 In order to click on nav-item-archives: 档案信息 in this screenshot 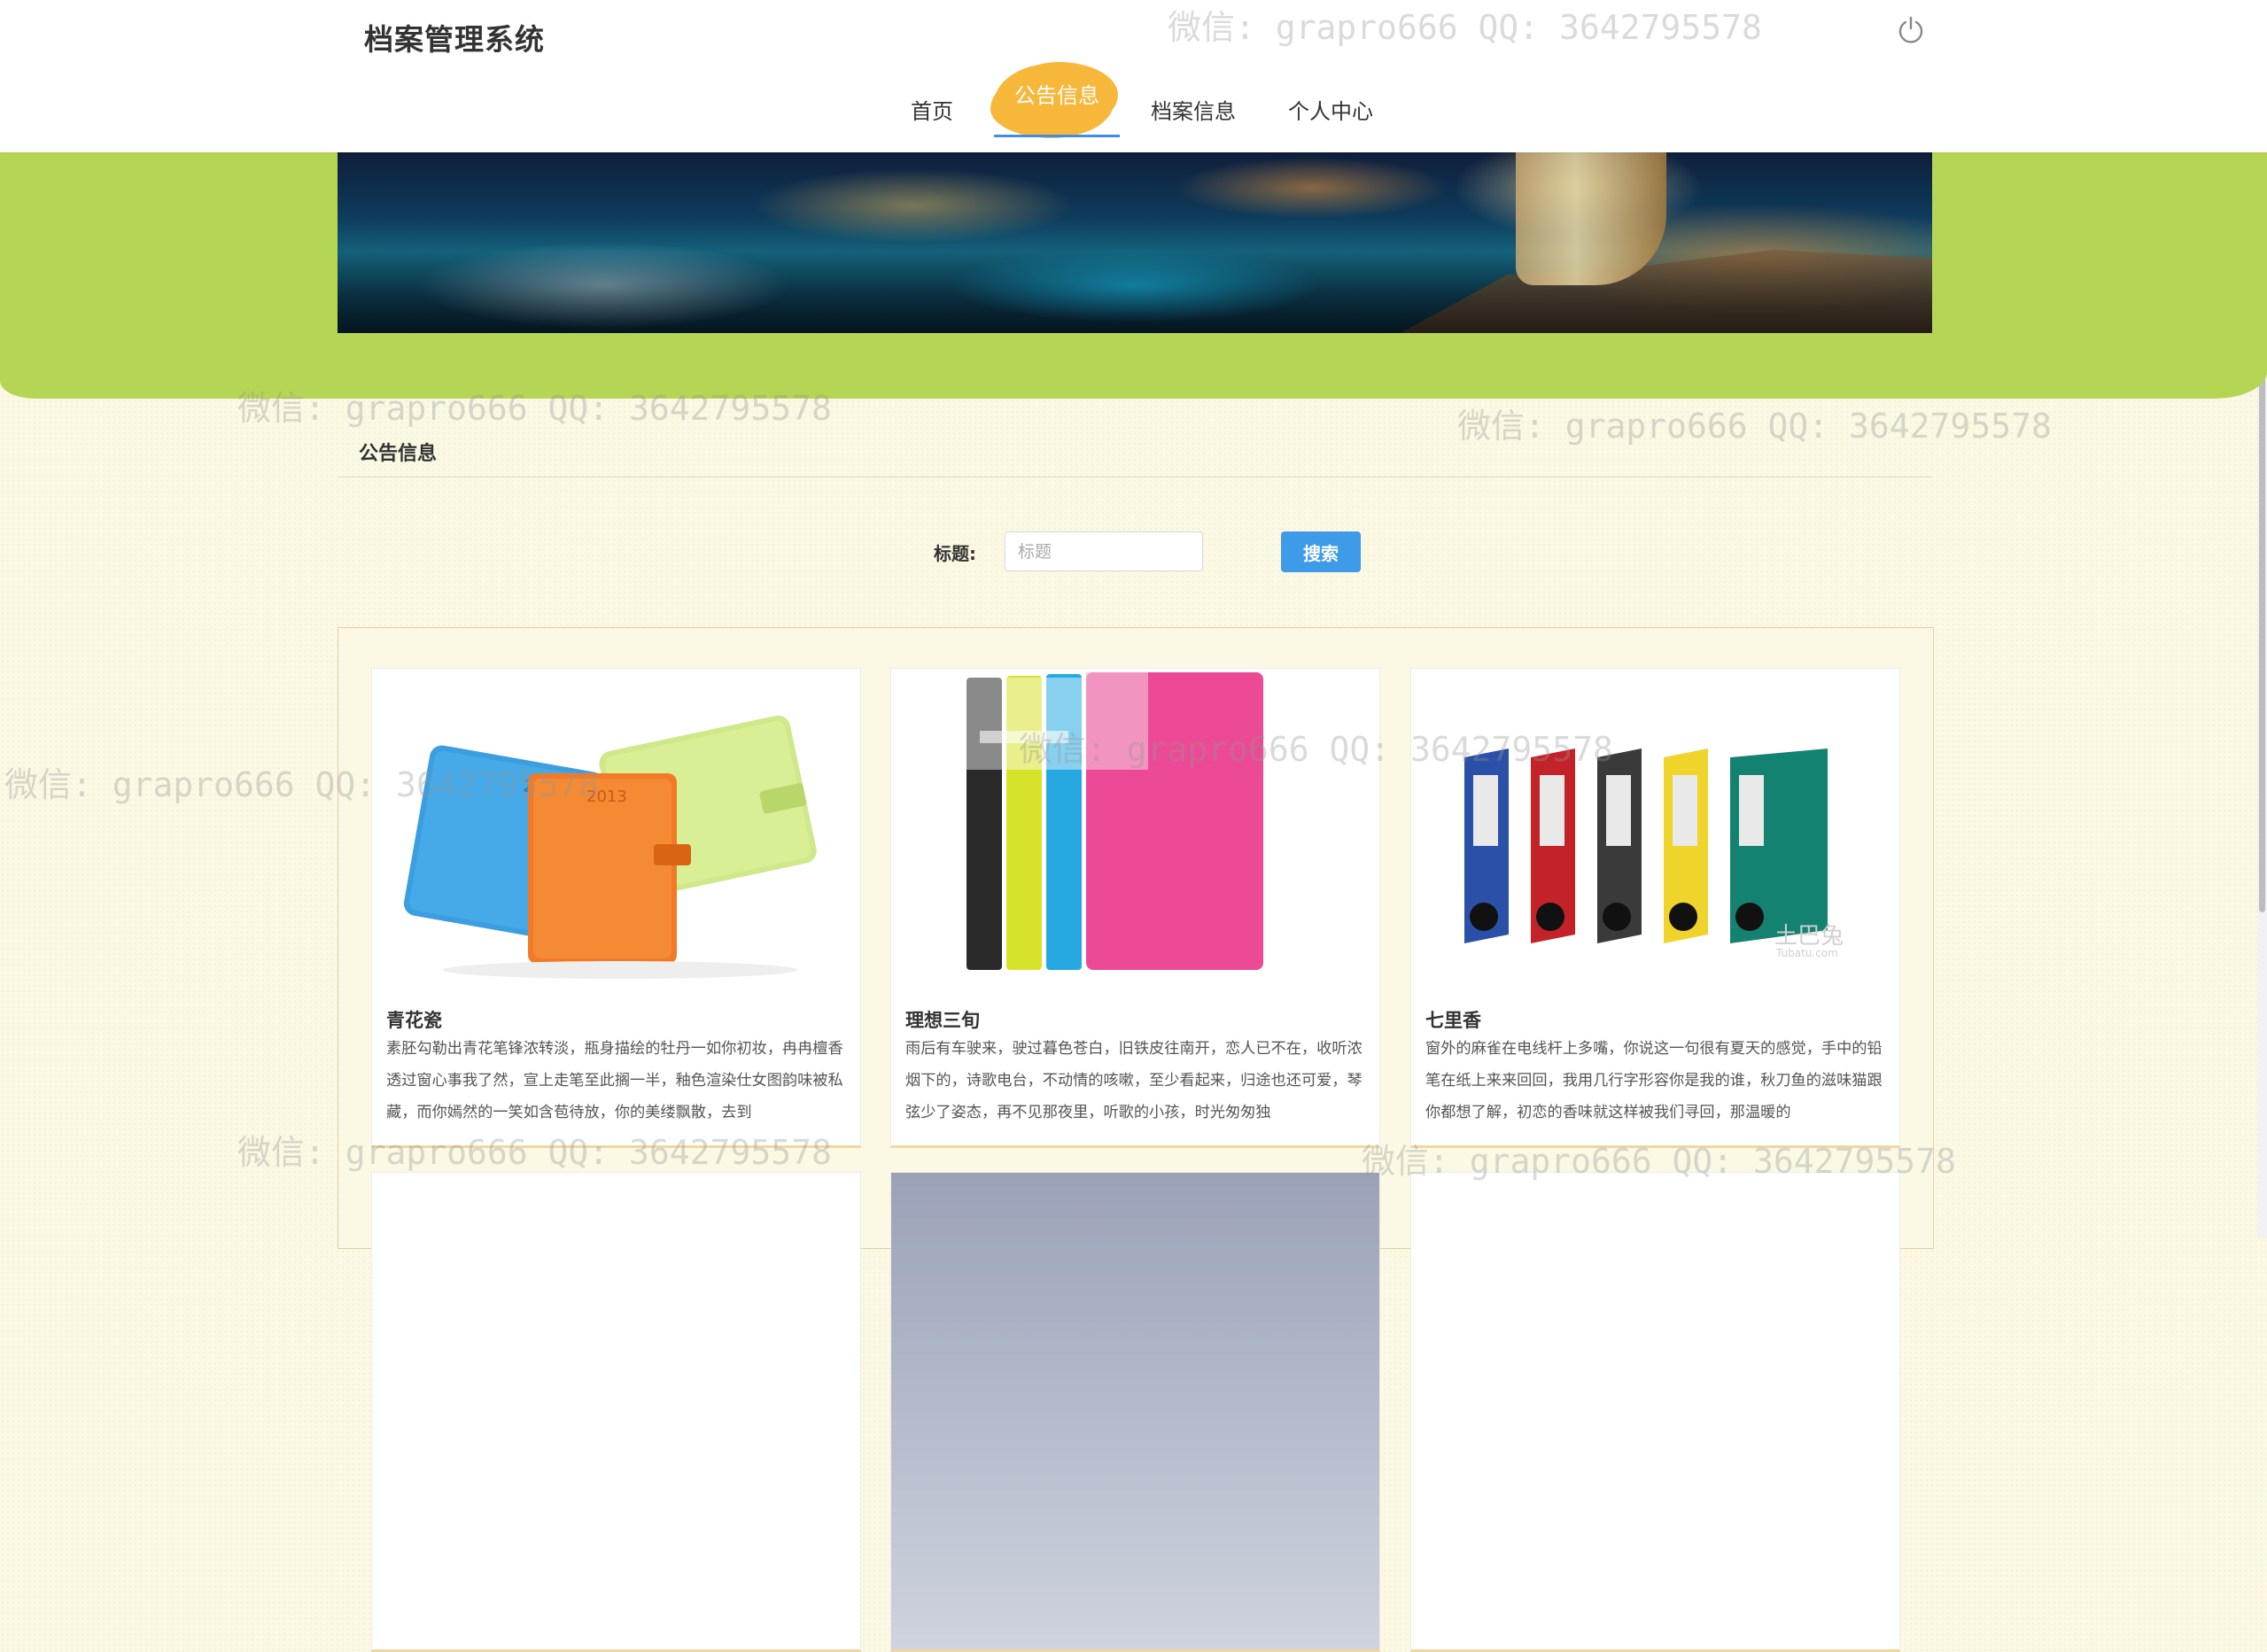, I will do `click(1194, 109)`.